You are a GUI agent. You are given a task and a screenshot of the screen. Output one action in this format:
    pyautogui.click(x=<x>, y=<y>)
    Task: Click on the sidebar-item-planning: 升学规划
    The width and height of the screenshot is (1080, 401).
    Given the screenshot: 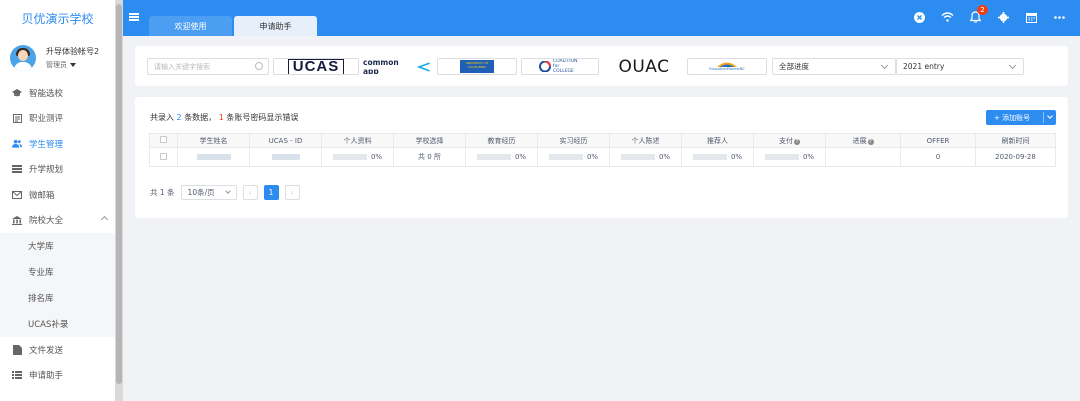 What is the action you would take?
    pyautogui.click(x=57, y=170)
    